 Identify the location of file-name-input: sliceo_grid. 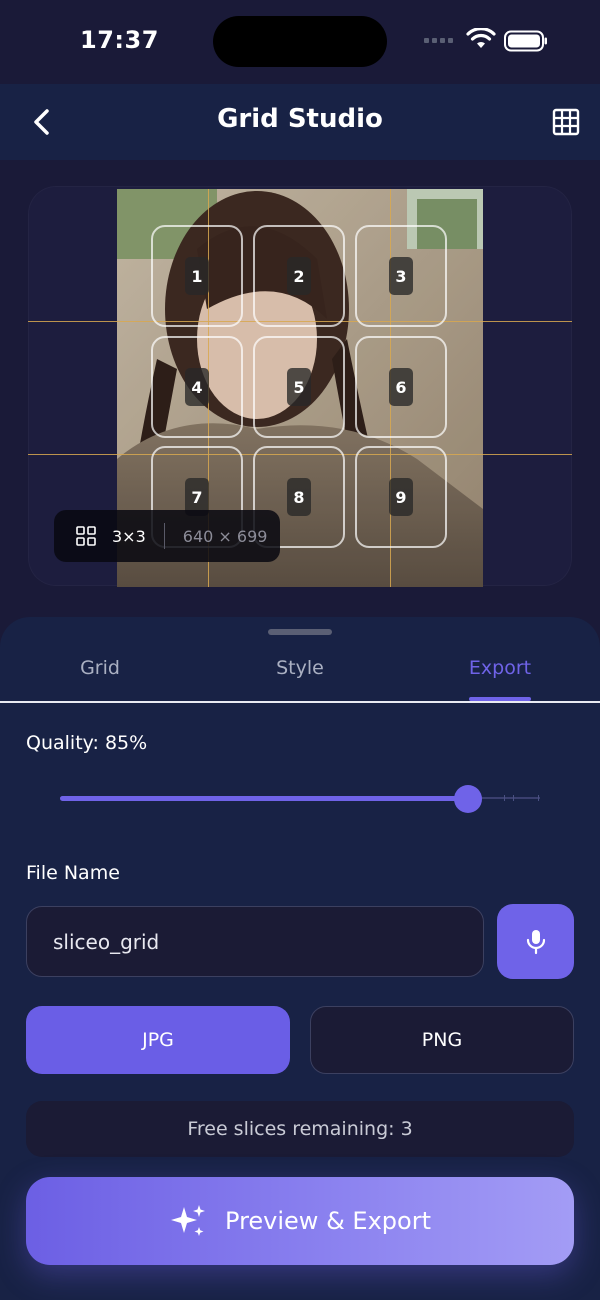
(255, 941).